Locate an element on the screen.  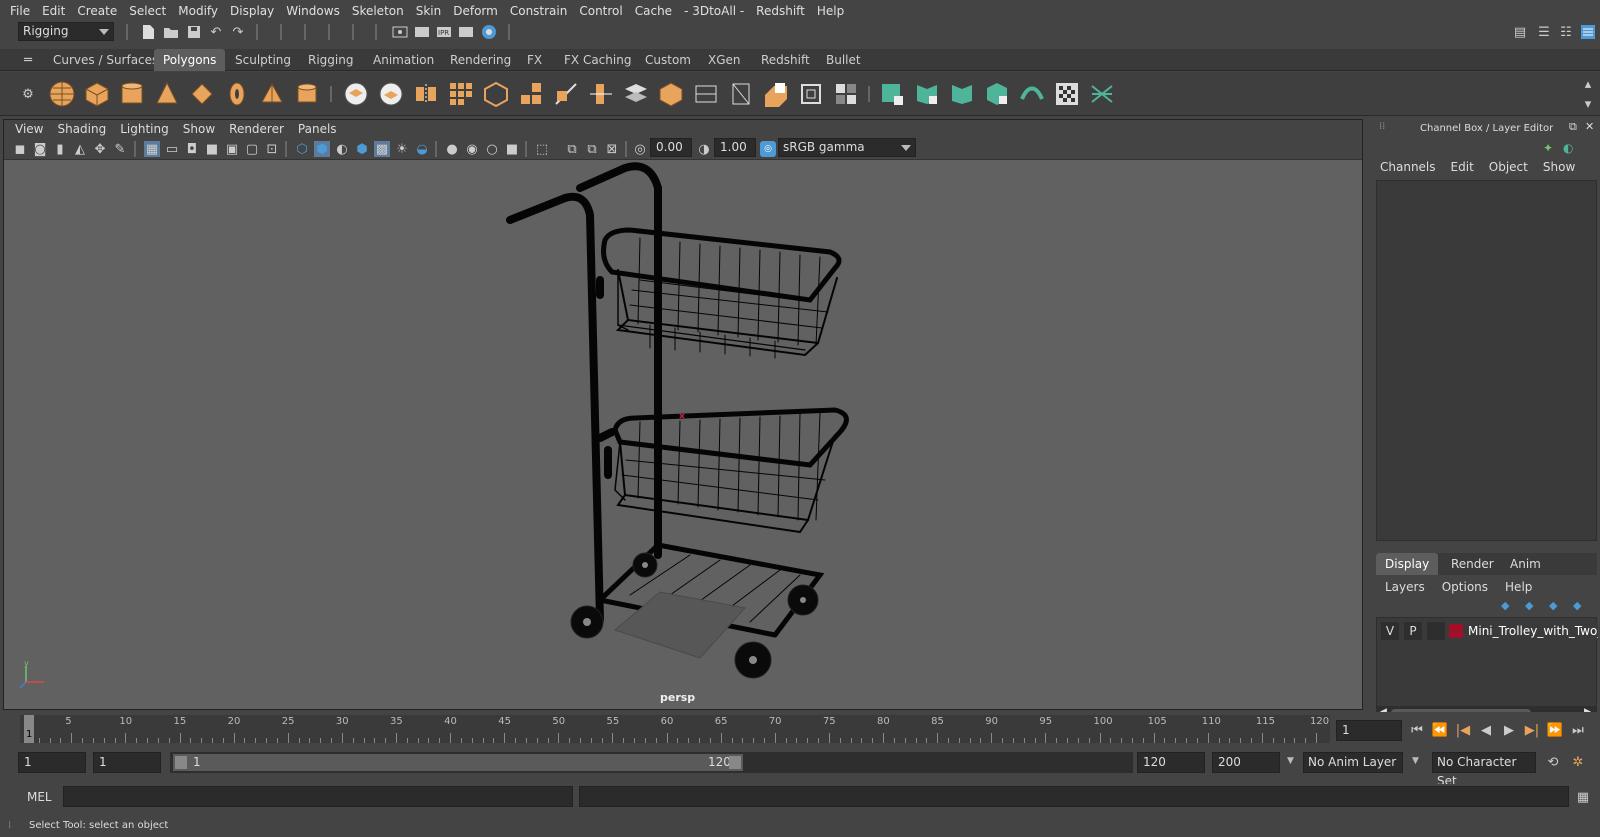
menu-display: Display is located at coordinates (252, 11).